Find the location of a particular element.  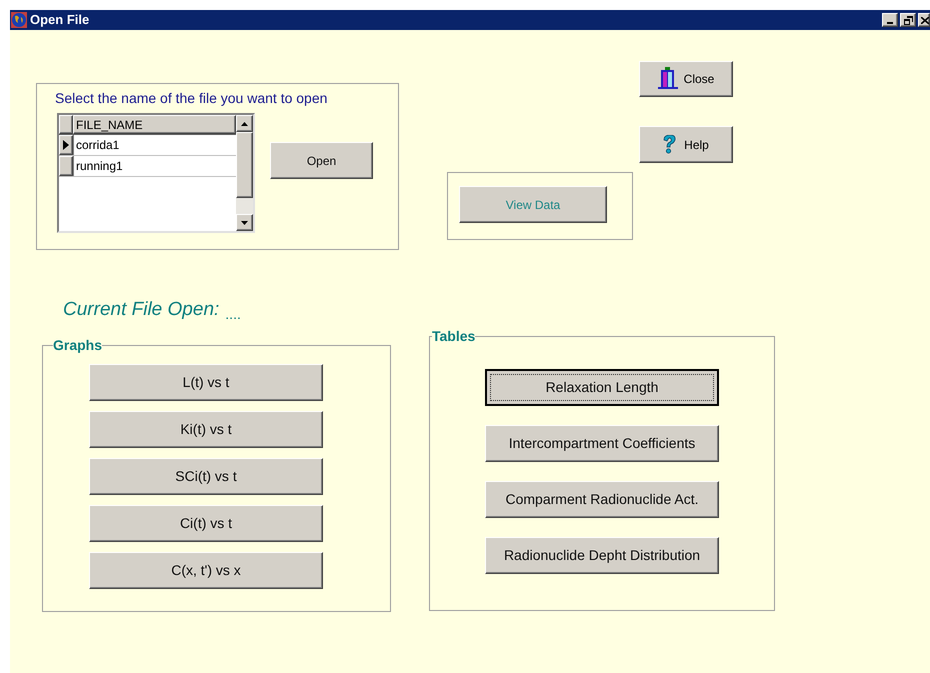

close-window-button is located at coordinates (924, 20).